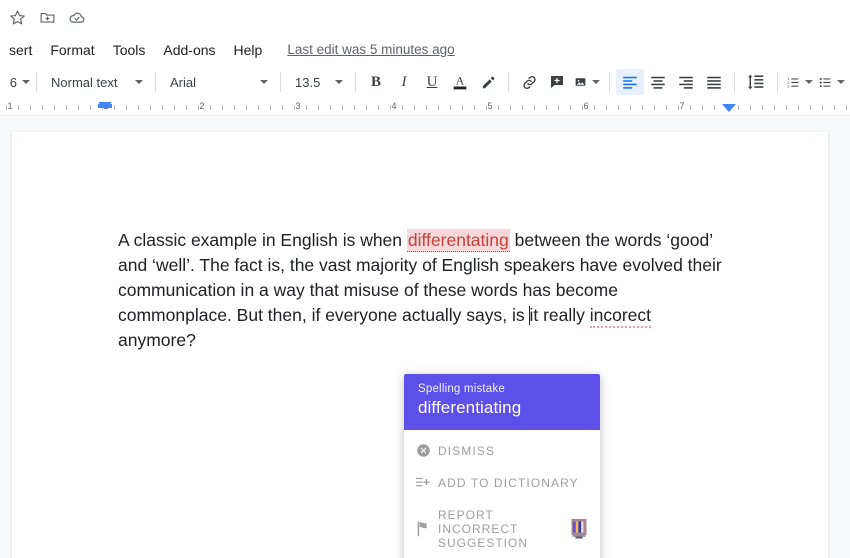 The image size is (850, 558). I want to click on ruler: 11234567, so click(425, 108).